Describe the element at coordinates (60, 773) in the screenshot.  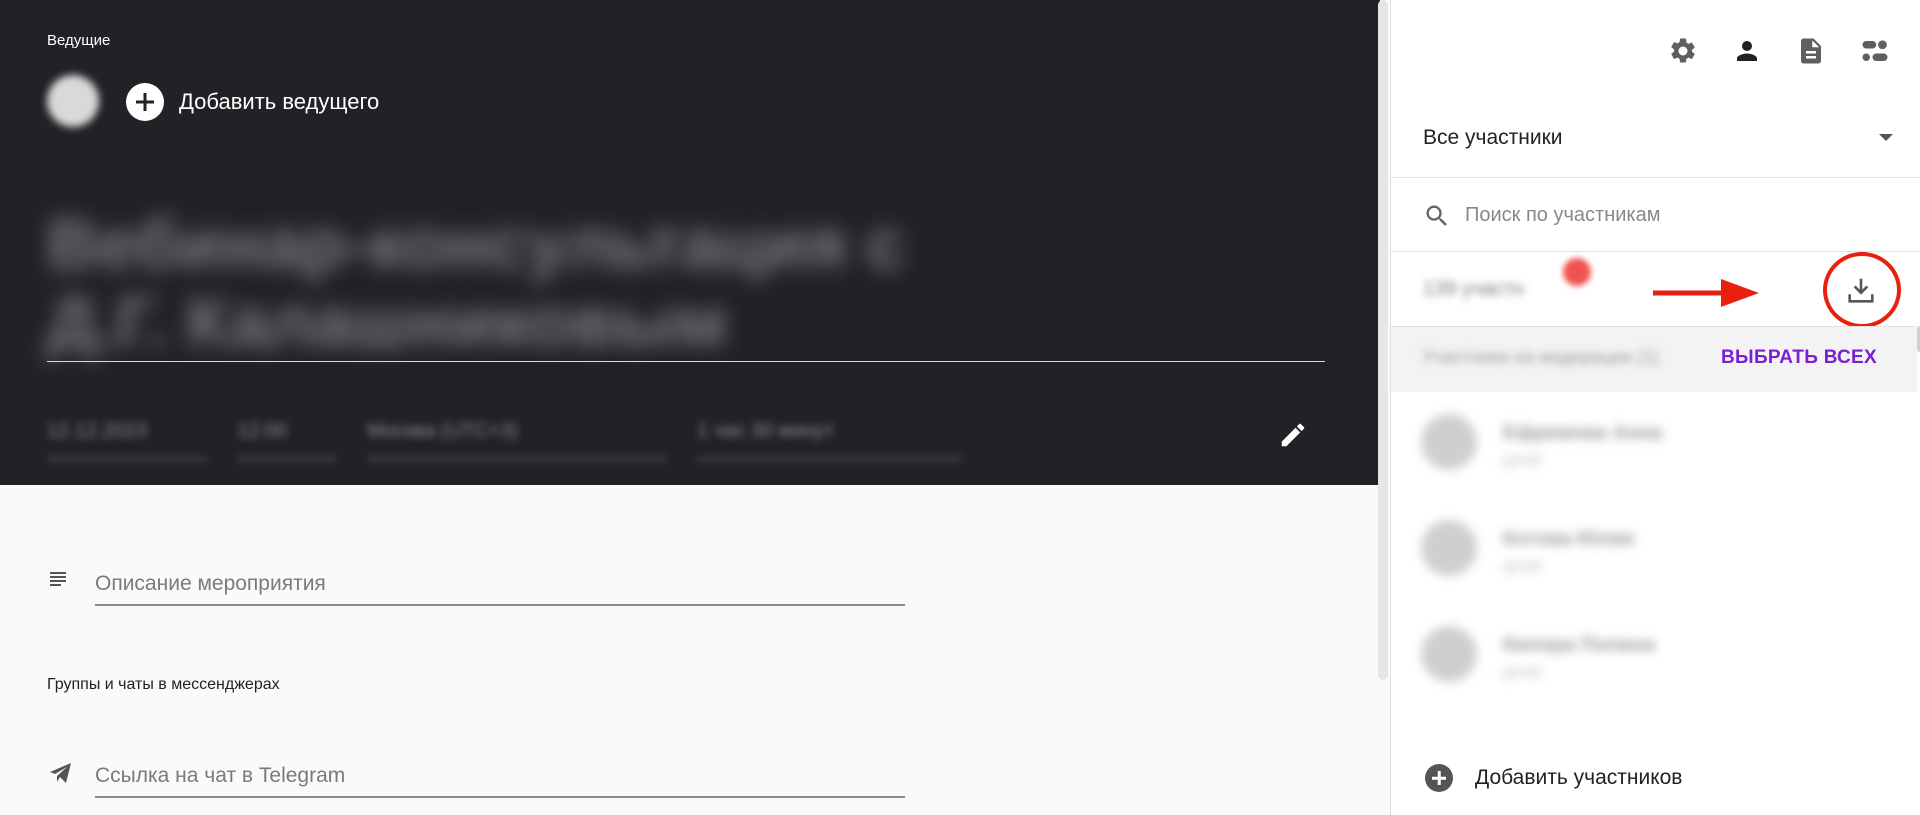
I see `telegram-icon` at that location.